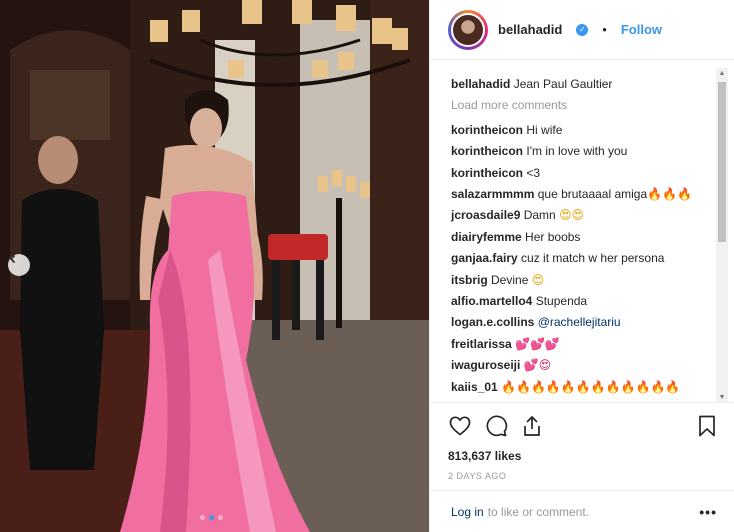 This screenshot has height=532, width=734. What do you see at coordinates (581, 344) in the screenshot?
I see `comment-row: freitlarissa 💕💕💕` at bounding box center [581, 344].